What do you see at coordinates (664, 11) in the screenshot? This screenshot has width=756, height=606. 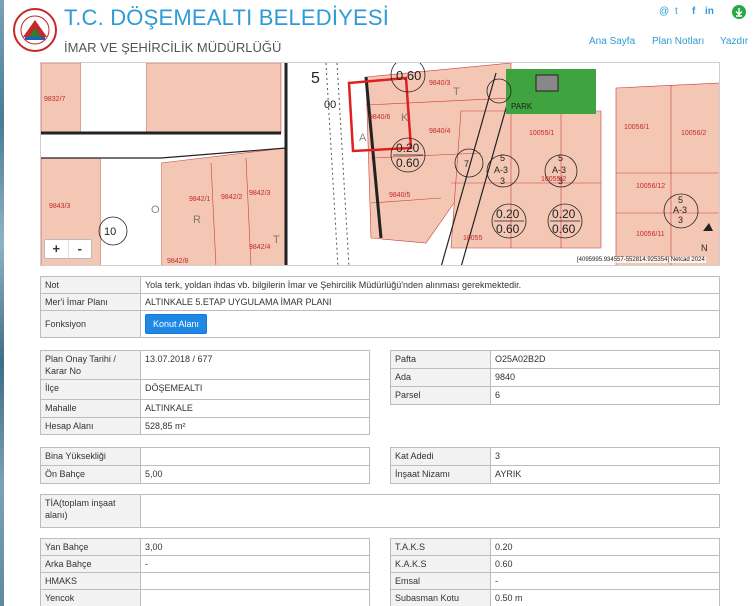 I see `email-icon: @` at bounding box center [664, 11].